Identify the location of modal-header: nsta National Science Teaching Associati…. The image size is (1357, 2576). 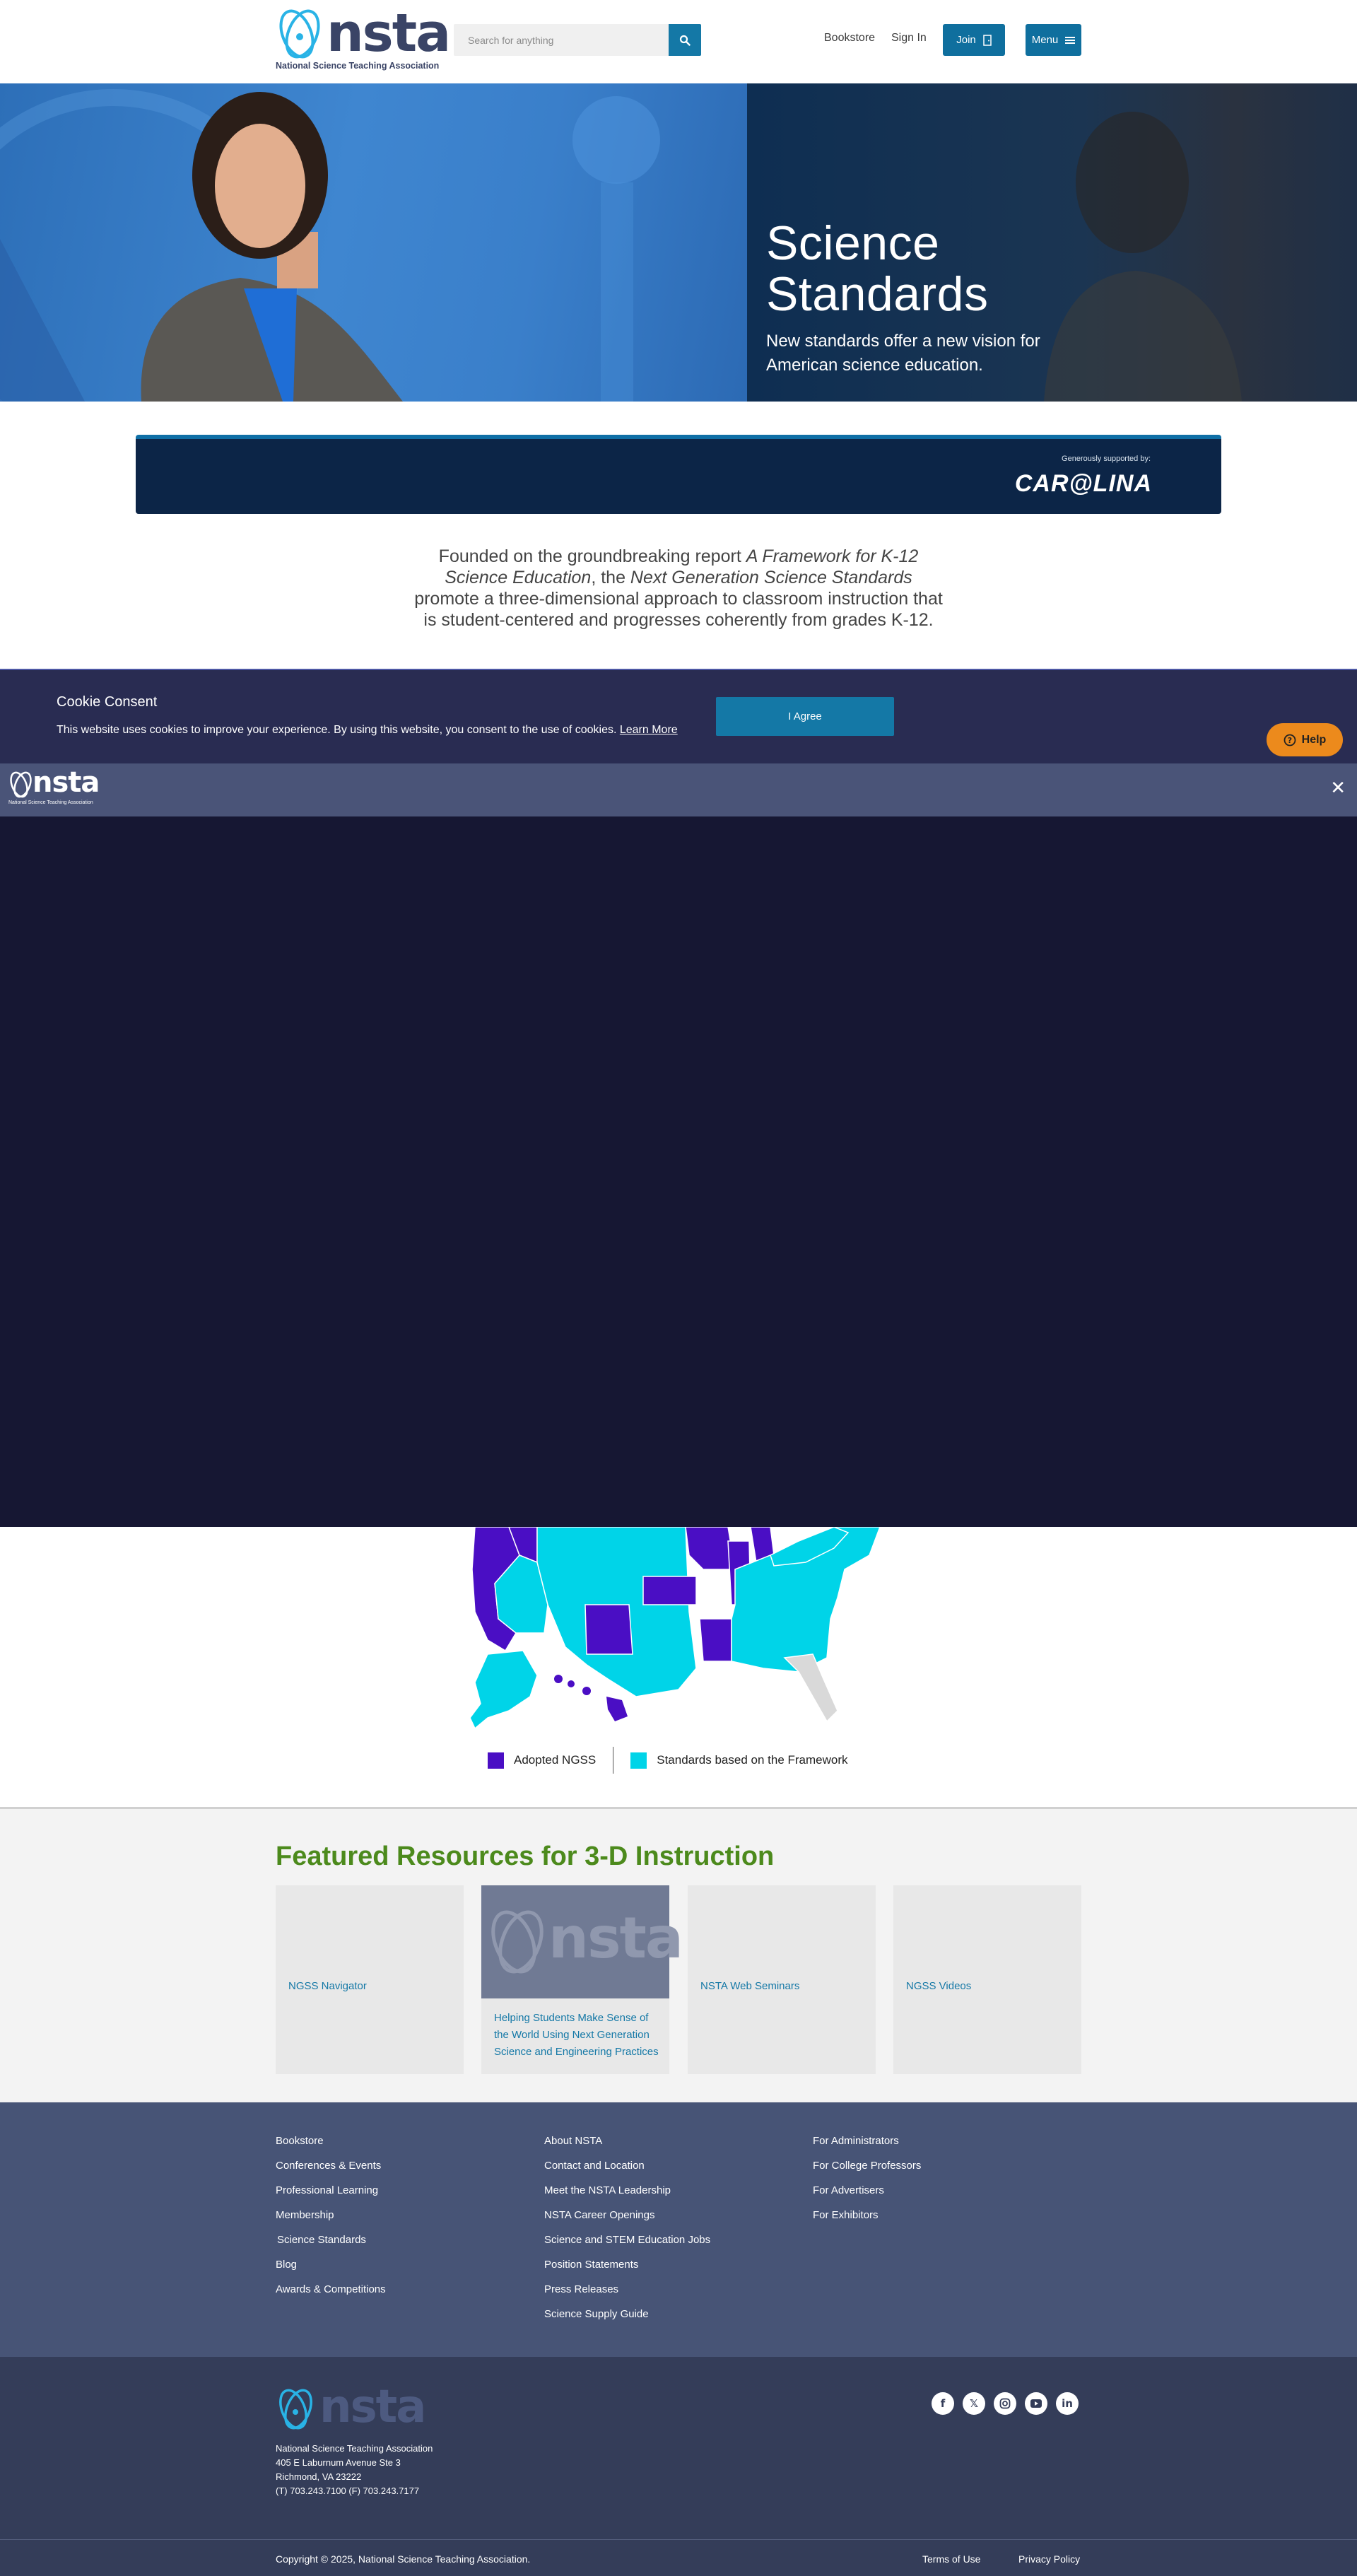
(678, 790).